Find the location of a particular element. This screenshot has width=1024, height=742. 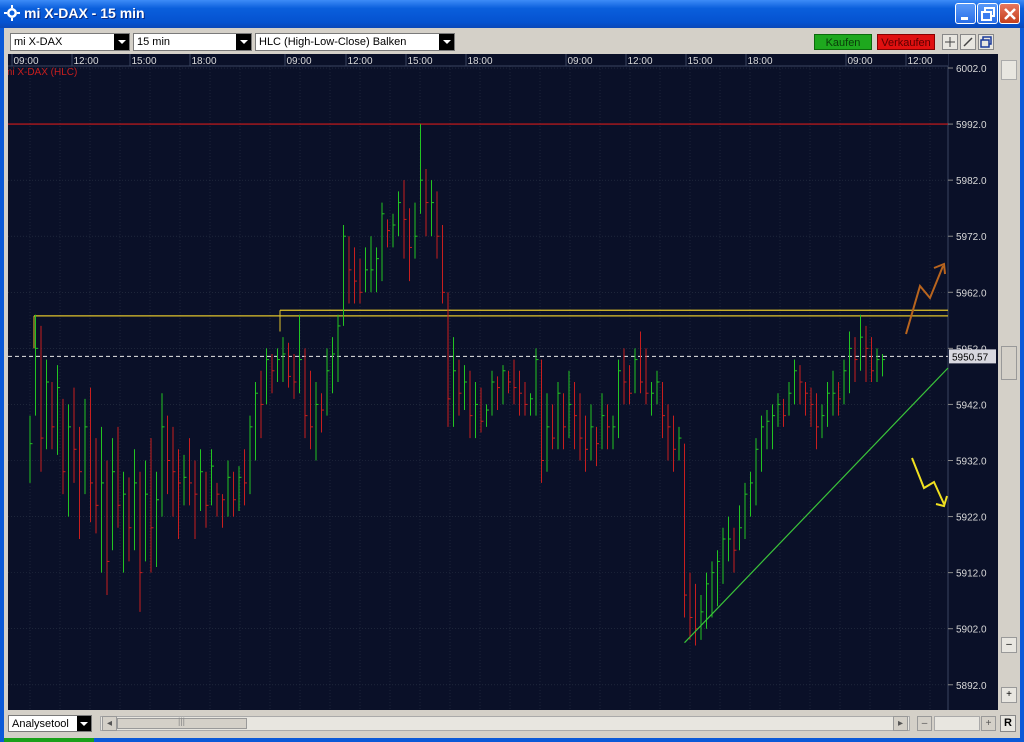

close-button is located at coordinates (1009, 13).